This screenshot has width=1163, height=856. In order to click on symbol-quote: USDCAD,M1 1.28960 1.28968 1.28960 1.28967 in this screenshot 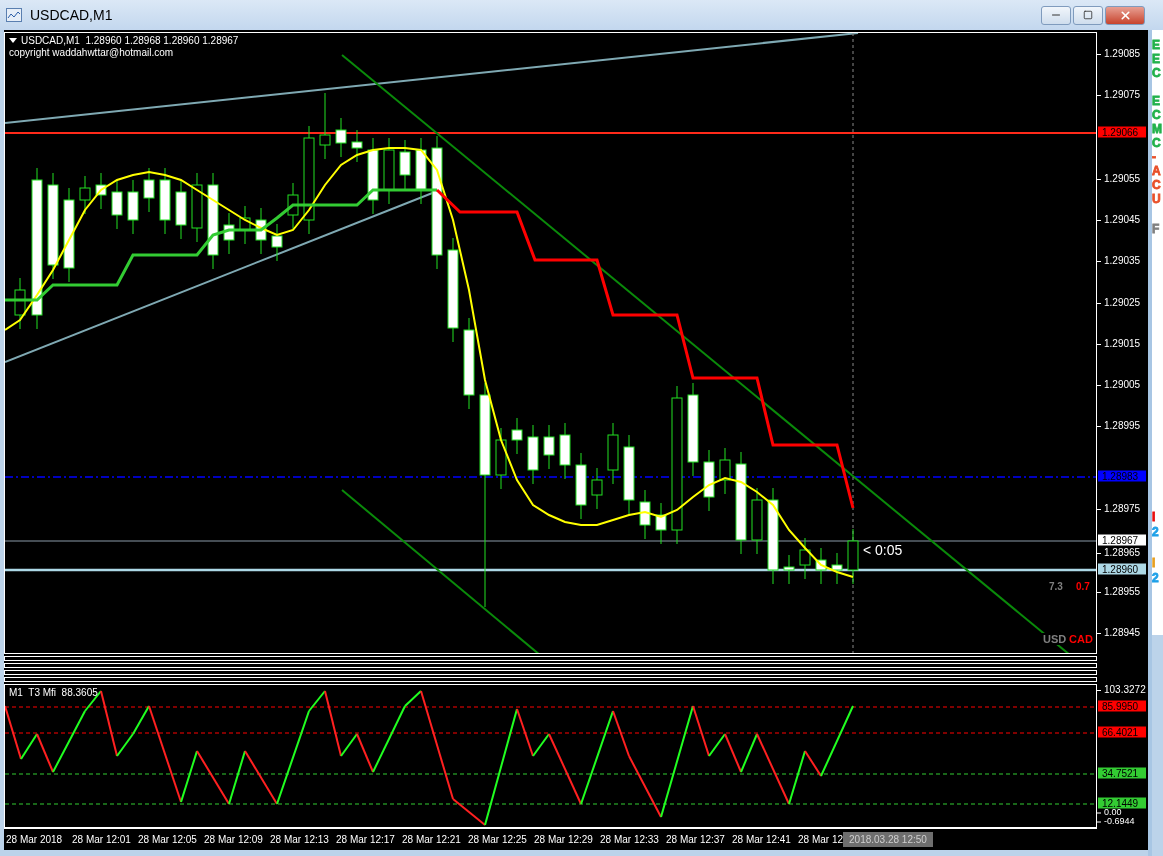, I will do `click(130, 40)`.